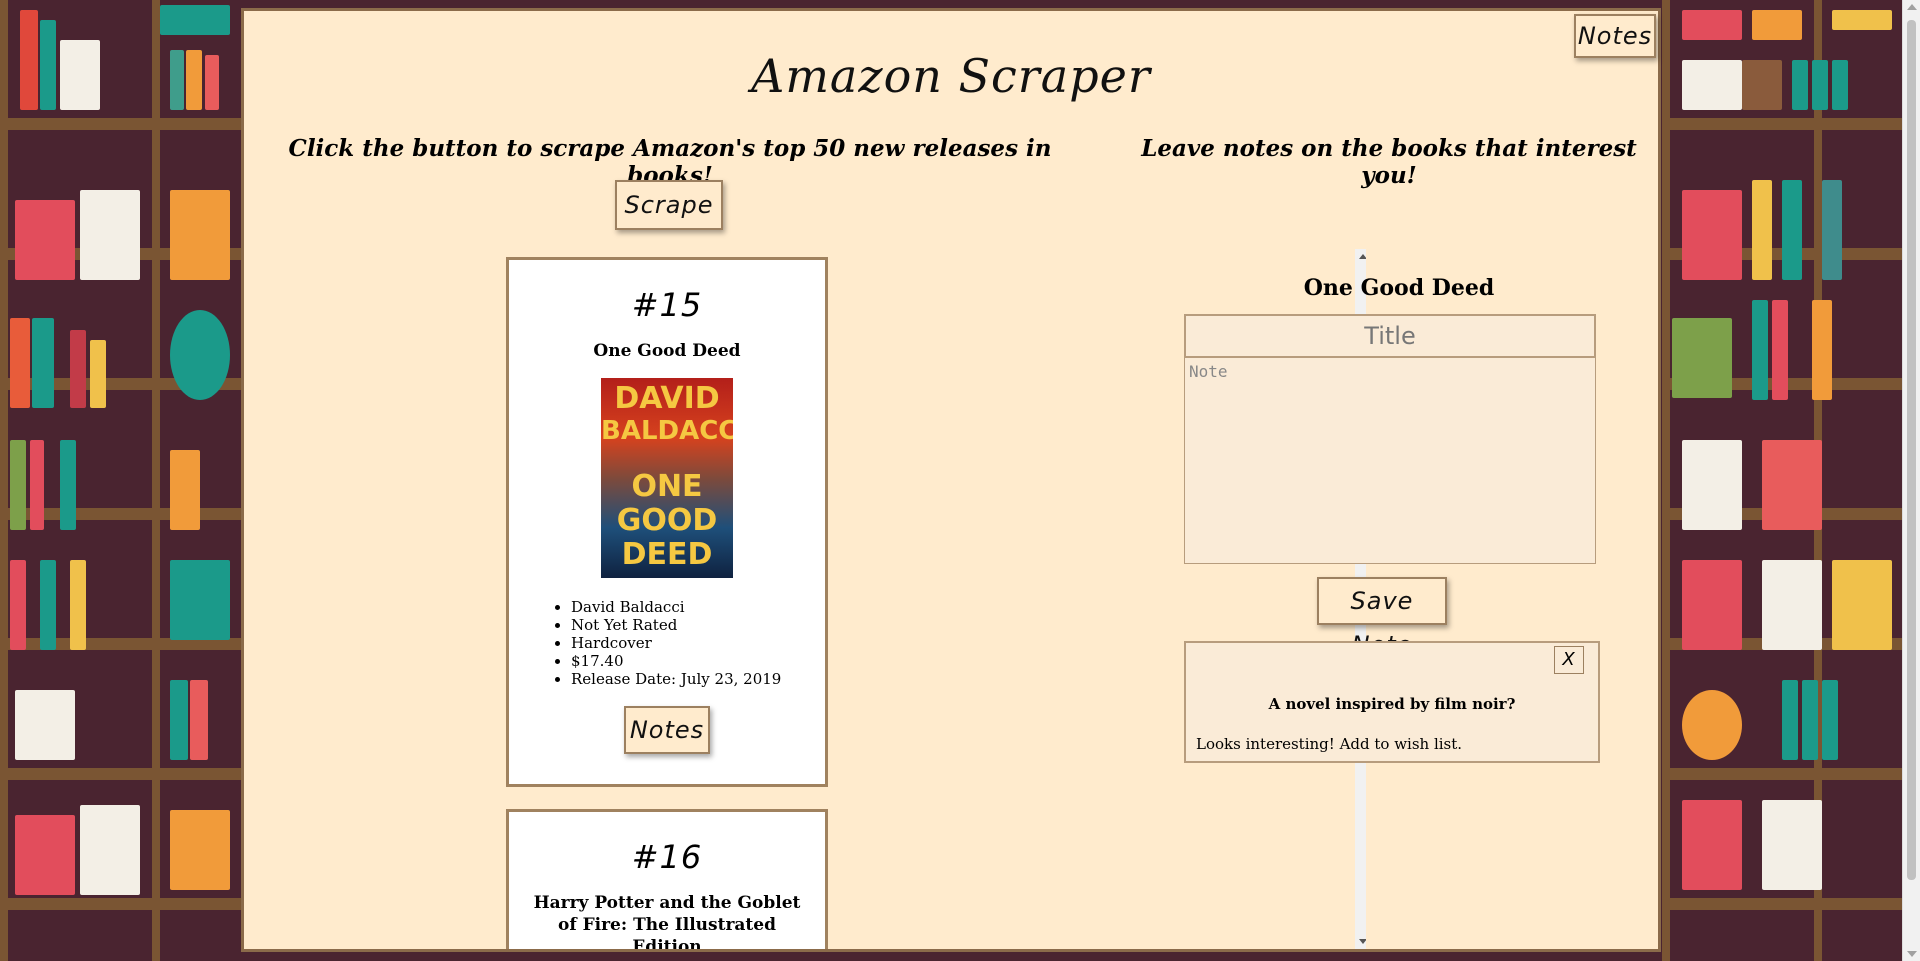 This screenshot has height=961, width=1920. Describe the element at coordinates (1329, 744) in the screenshot. I see `saved-note-body: Looks interesting! Add to wish list.` at that location.